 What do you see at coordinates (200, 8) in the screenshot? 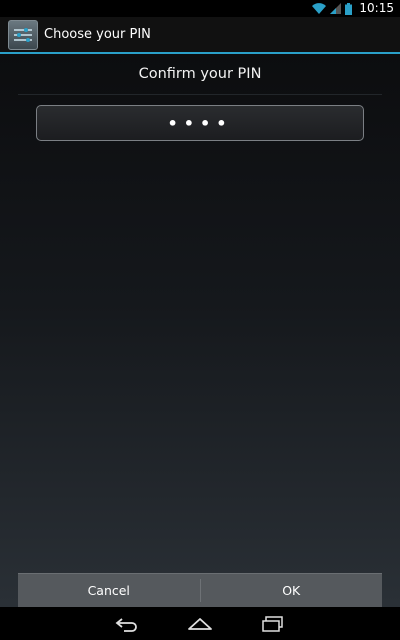
I see `status-bar: 10:15` at bounding box center [200, 8].